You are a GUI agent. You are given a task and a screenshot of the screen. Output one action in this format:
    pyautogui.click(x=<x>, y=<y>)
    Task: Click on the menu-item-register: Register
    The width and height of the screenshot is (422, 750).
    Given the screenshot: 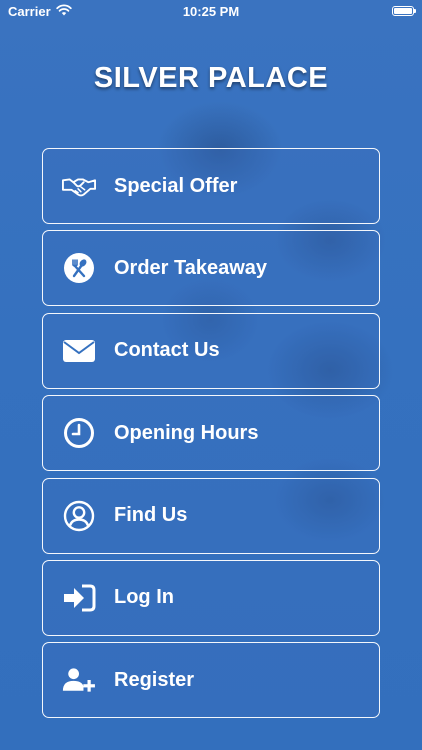 What is the action you would take?
    pyautogui.click(x=211, y=680)
    